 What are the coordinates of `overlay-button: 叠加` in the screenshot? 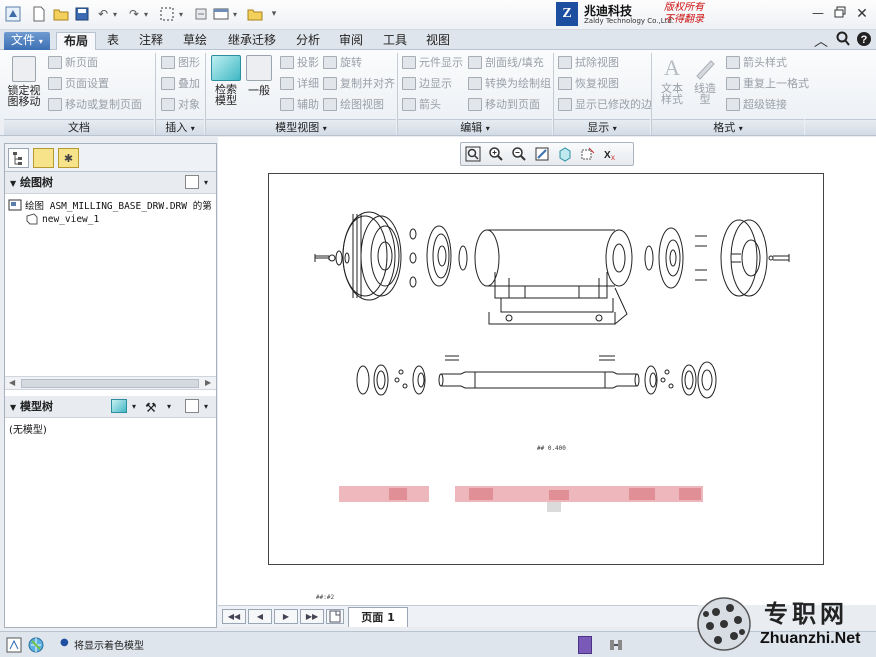 It's located at (180, 83).